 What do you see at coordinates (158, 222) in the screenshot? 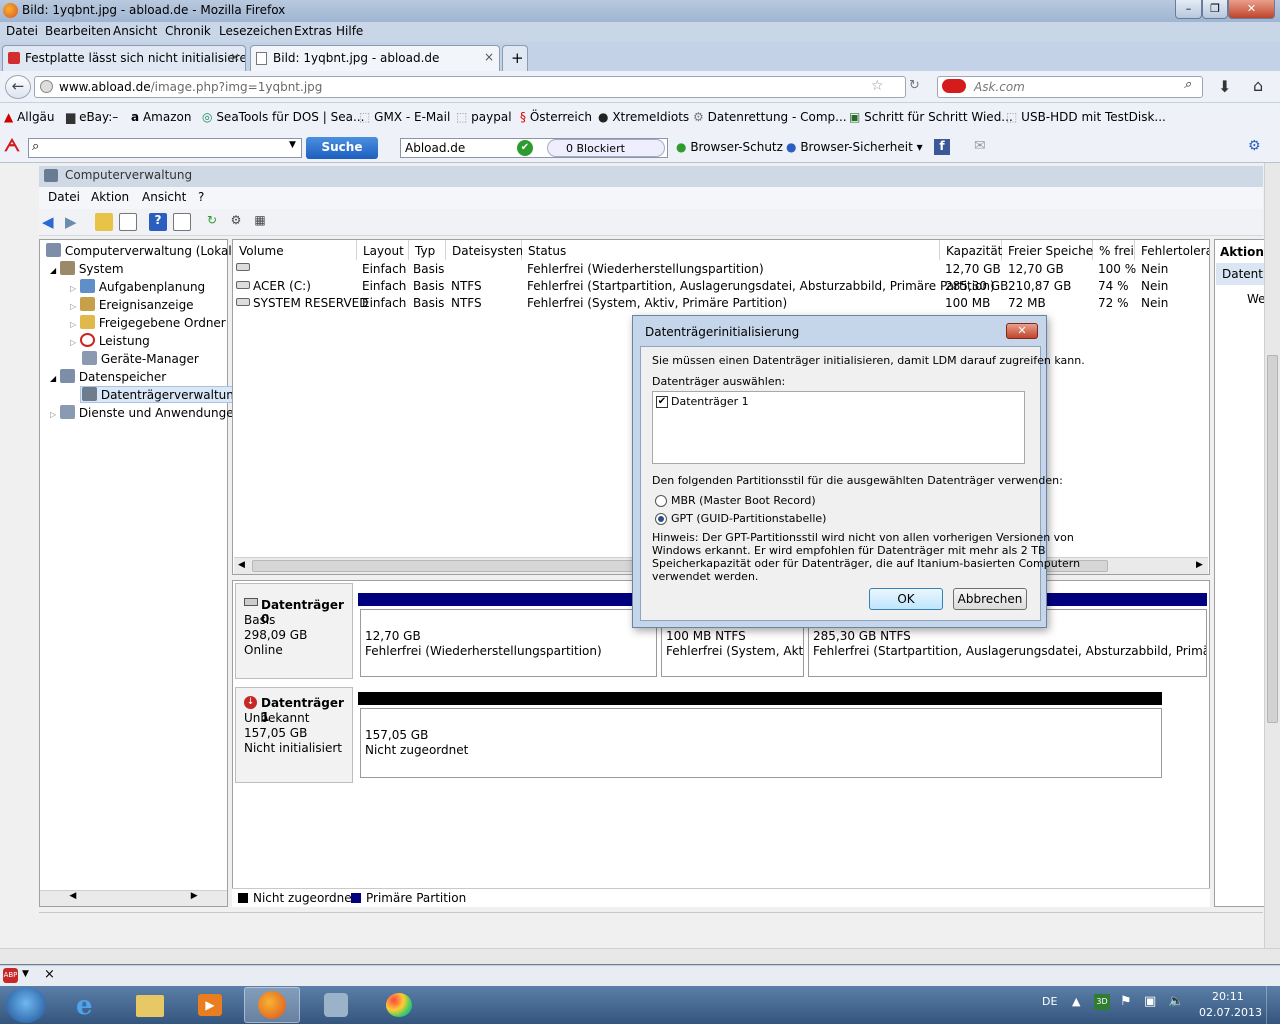
I see `help-icon: ?` at bounding box center [158, 222].